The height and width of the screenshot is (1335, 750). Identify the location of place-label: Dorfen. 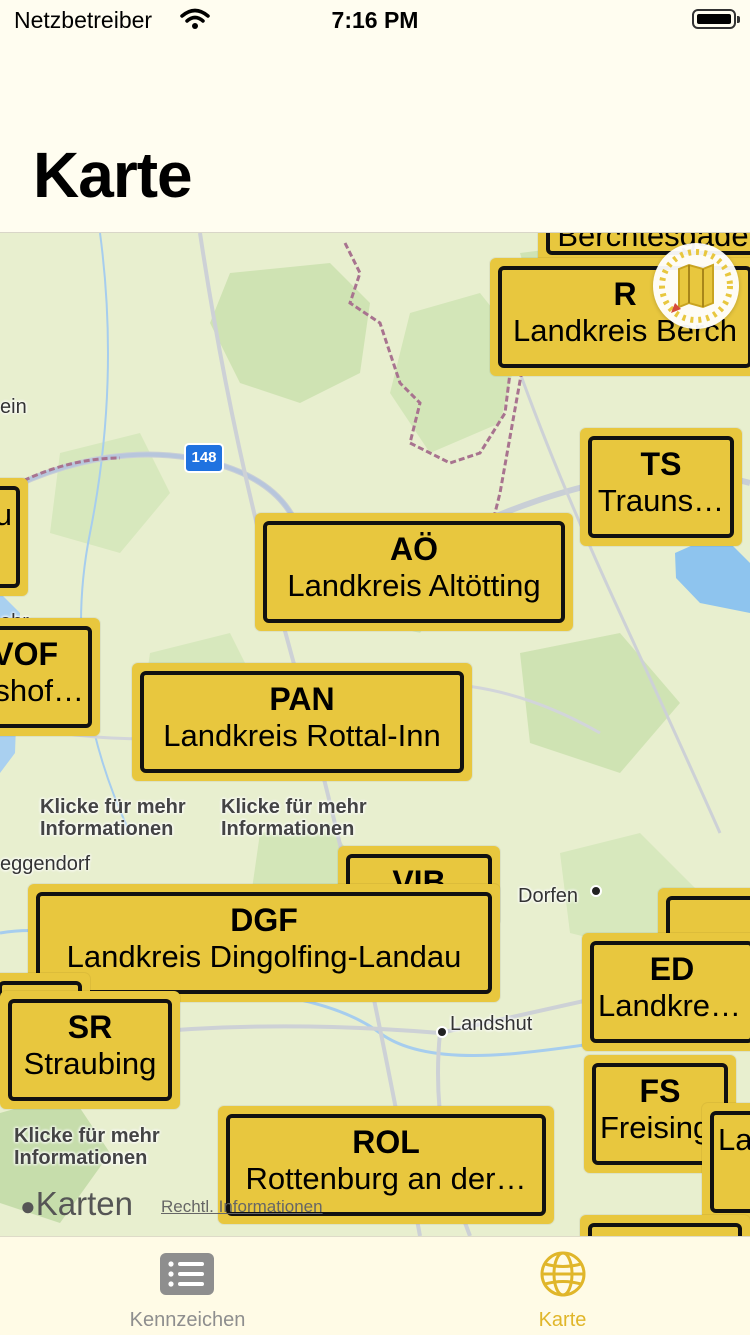
(548, 896).